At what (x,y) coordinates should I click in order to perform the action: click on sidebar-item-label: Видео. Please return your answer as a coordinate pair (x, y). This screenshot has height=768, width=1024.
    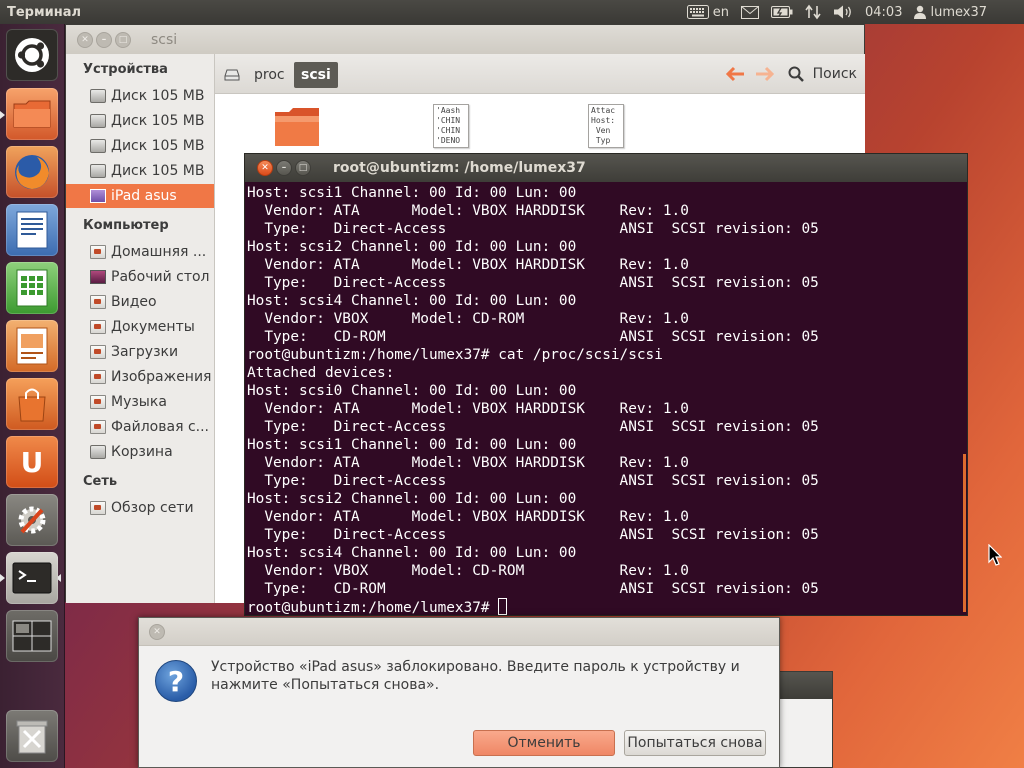
    Looking at the image, I should click on (134, 302).